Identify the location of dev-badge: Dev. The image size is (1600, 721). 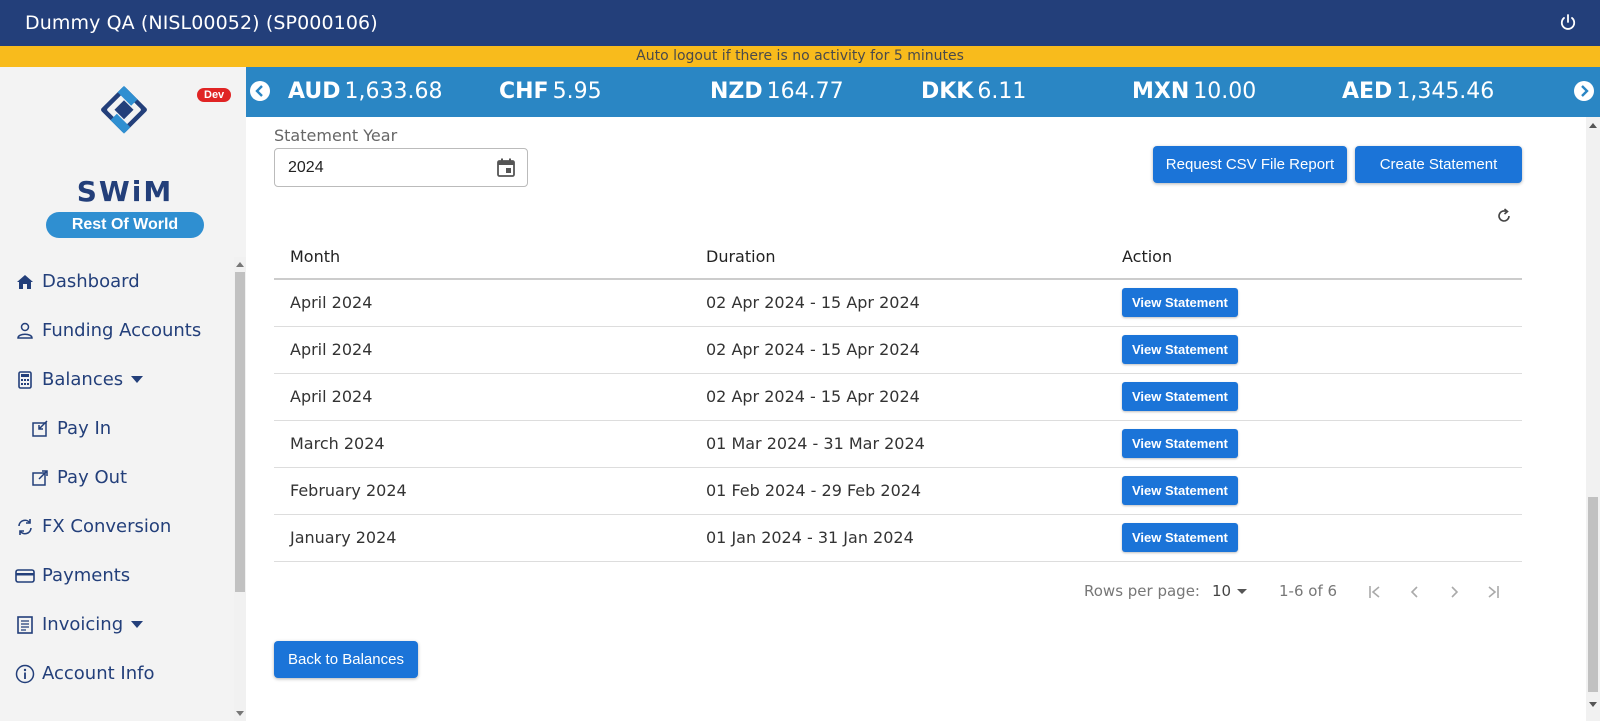
(214, 95).